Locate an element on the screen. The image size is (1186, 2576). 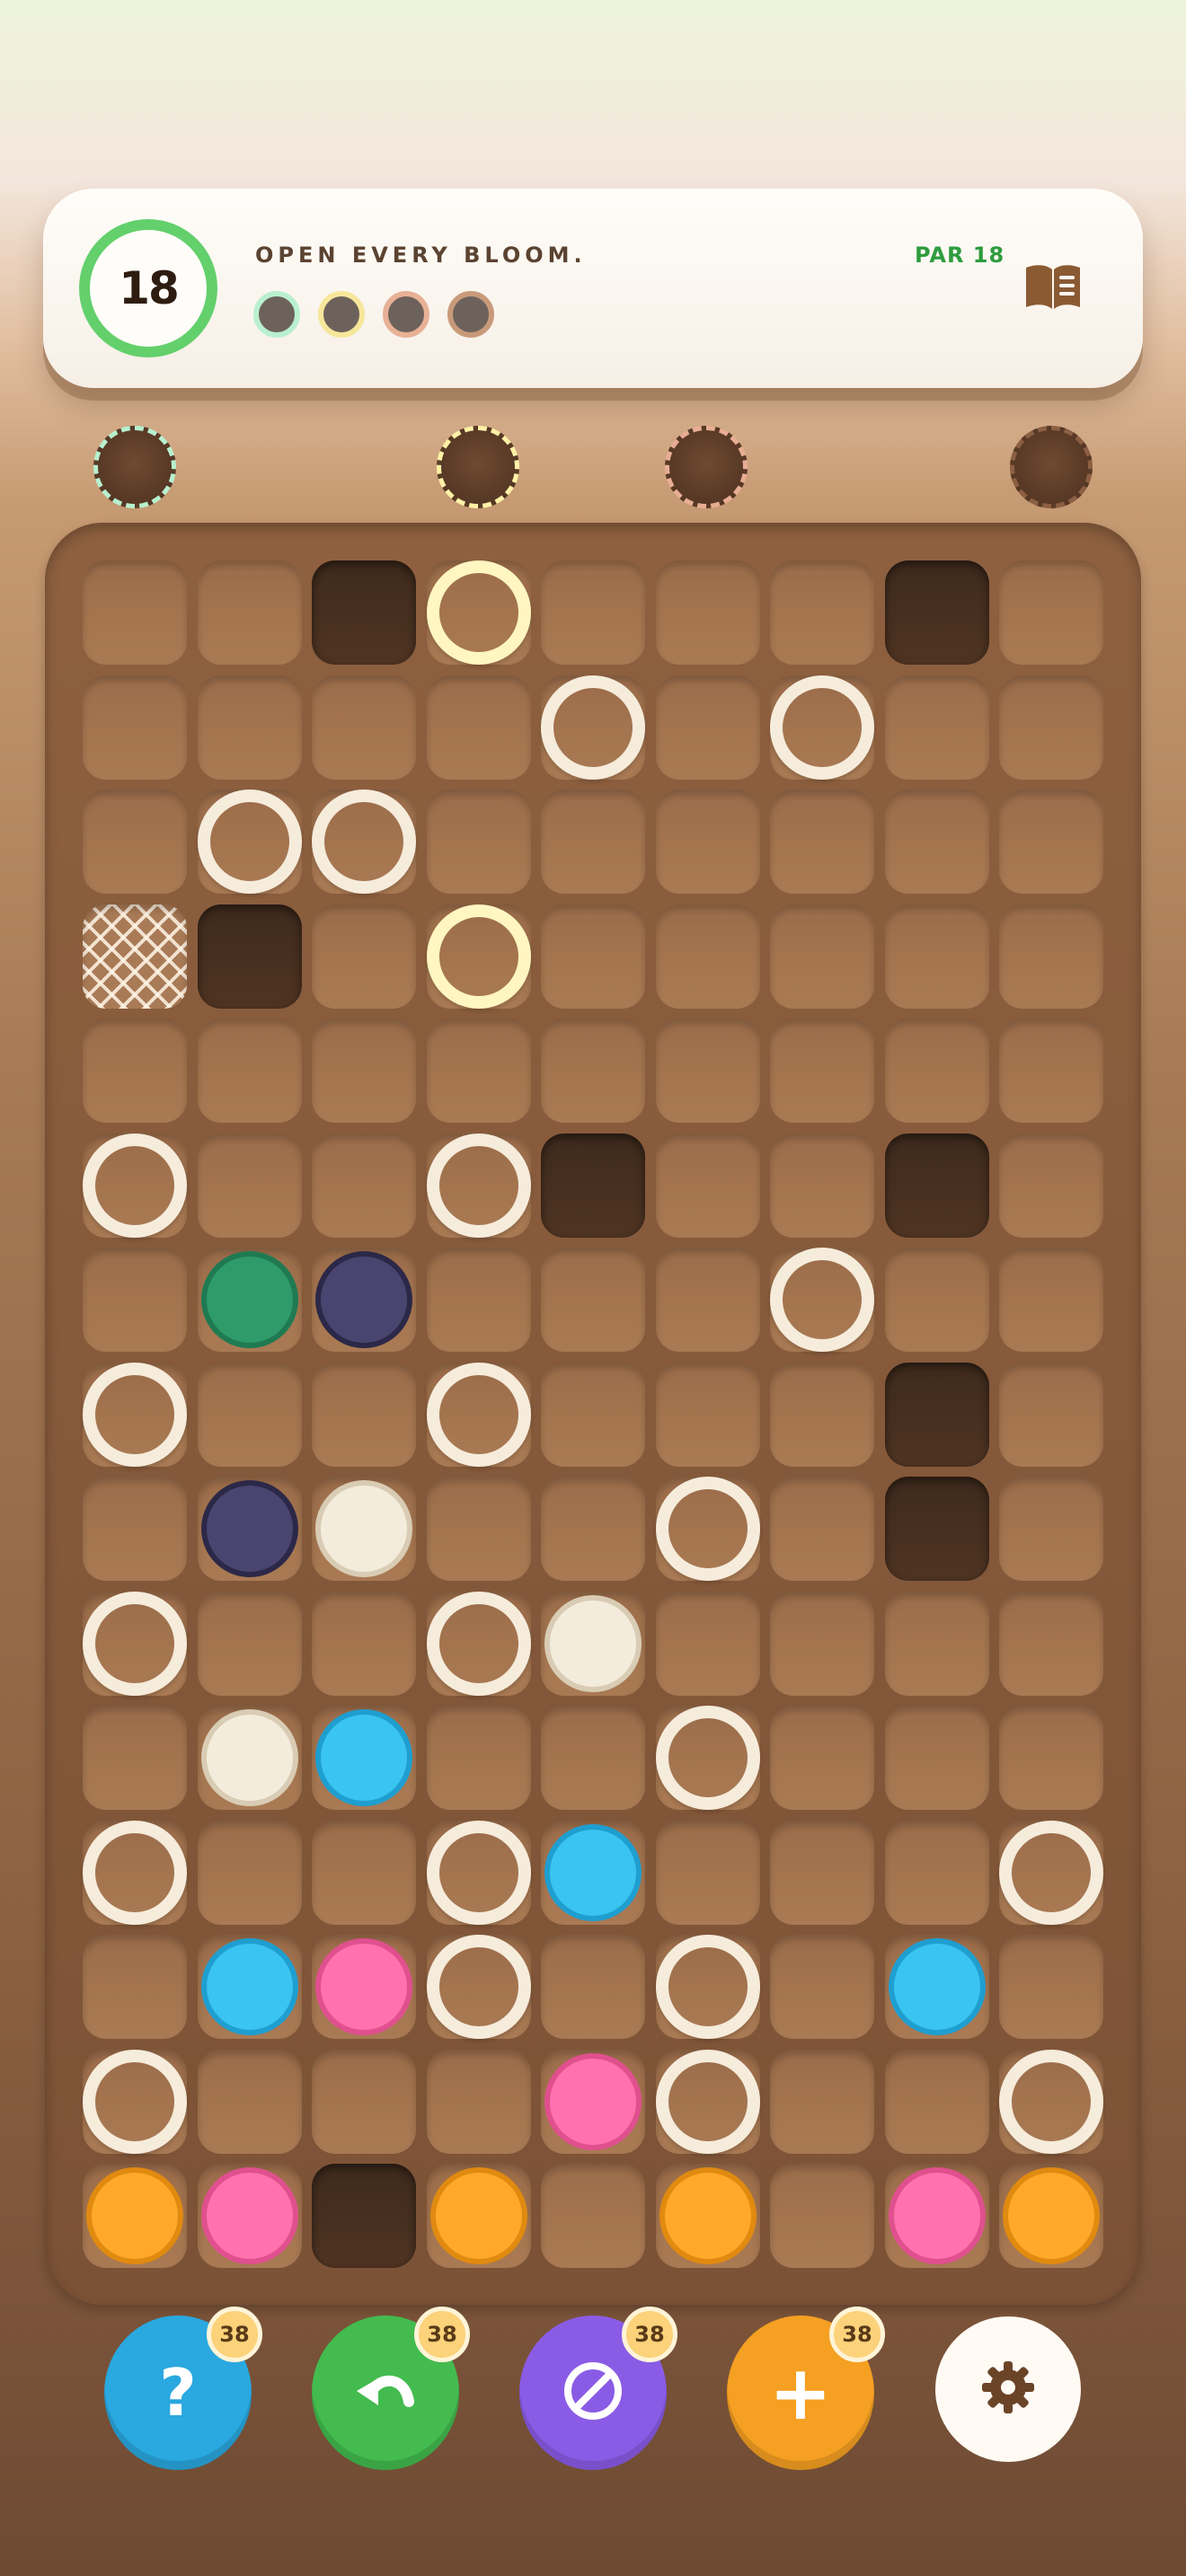
net-cell is located at coordinates (135, 956).